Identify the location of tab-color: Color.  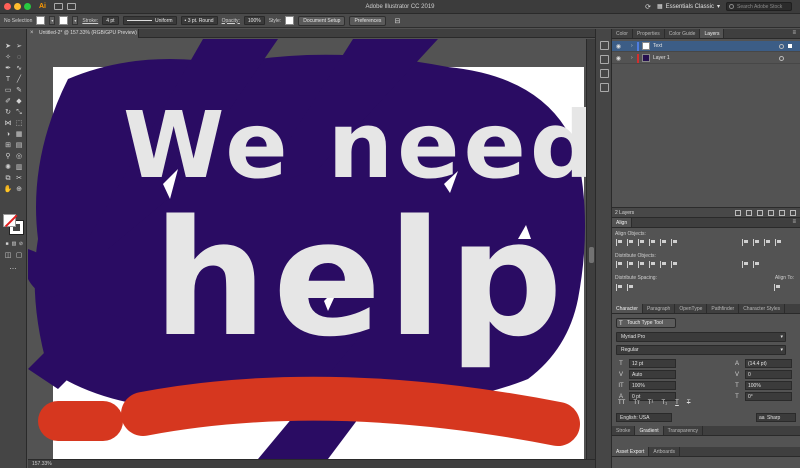
(622, 33).